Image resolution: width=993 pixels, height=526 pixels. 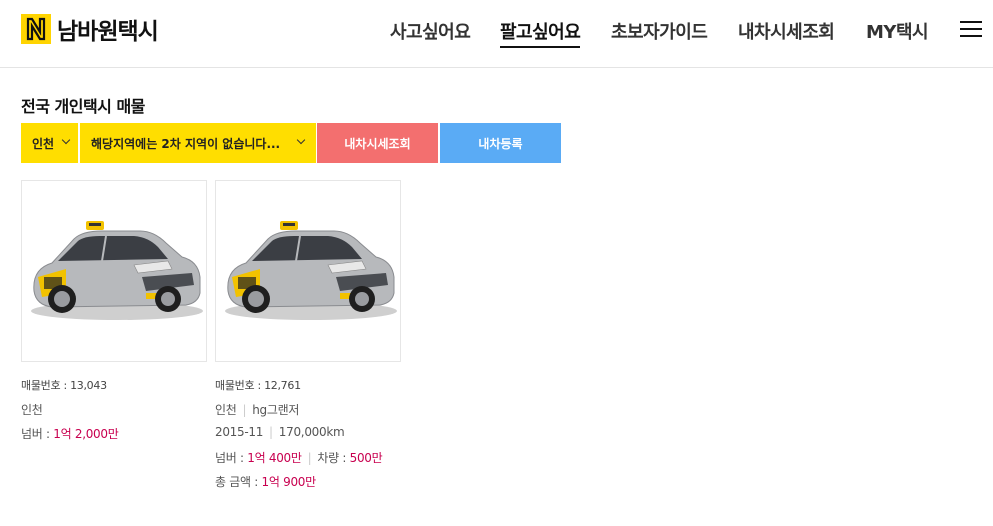 I want to click on listing-year-mileage: 2015-11 | 170,000km, so click(x=280, y=432).